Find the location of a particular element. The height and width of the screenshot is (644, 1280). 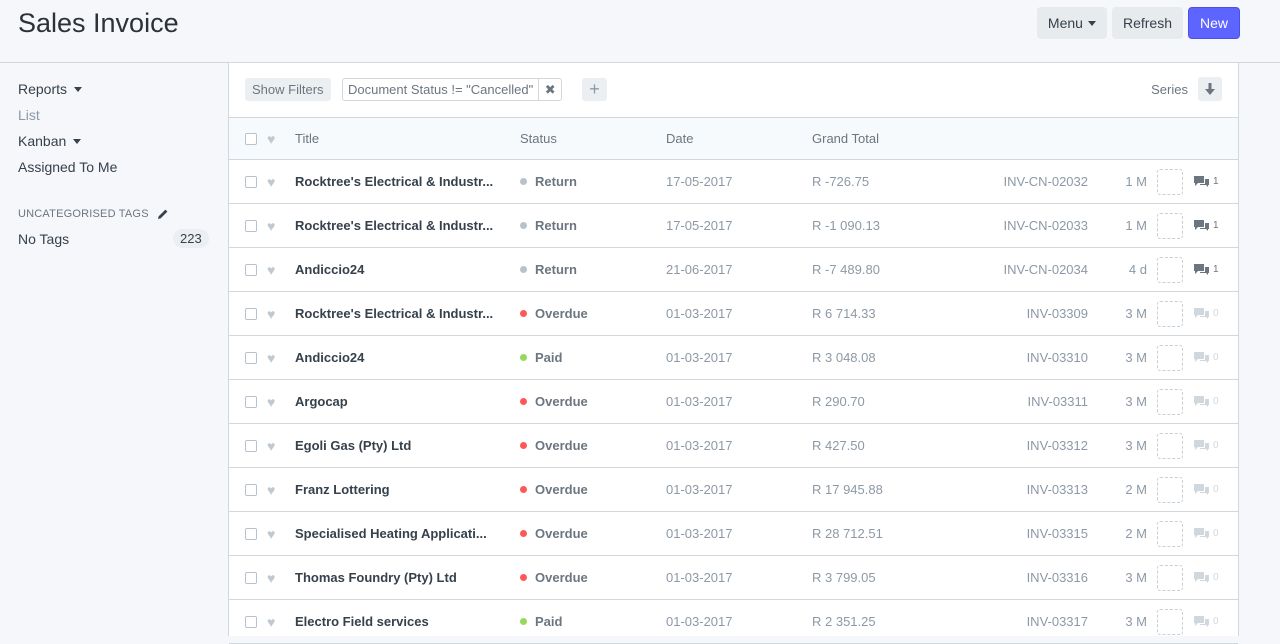

row-title-link: Franz Lottering is located at coordinates (402, 489).